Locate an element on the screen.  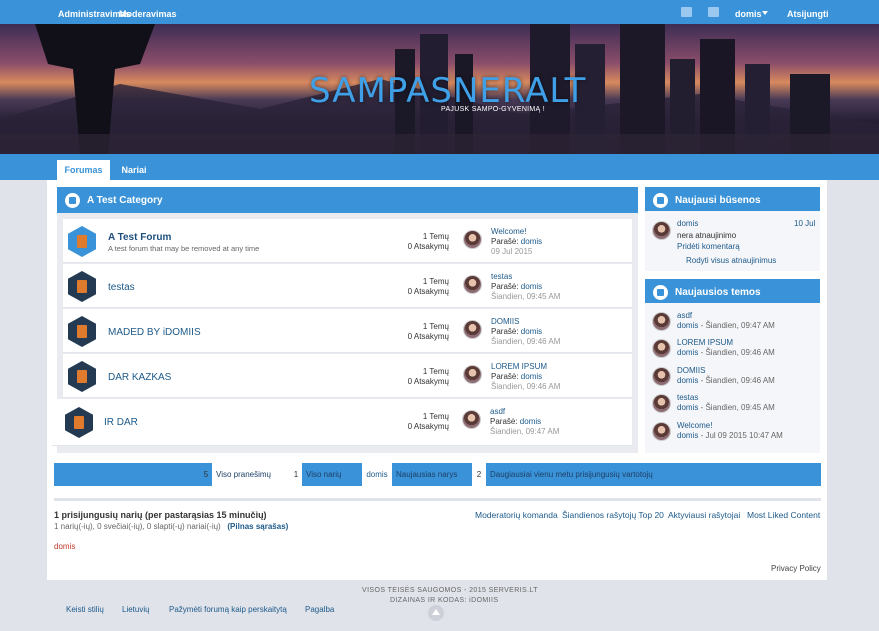
user-menu: domis is located at coordinates (748, 14).